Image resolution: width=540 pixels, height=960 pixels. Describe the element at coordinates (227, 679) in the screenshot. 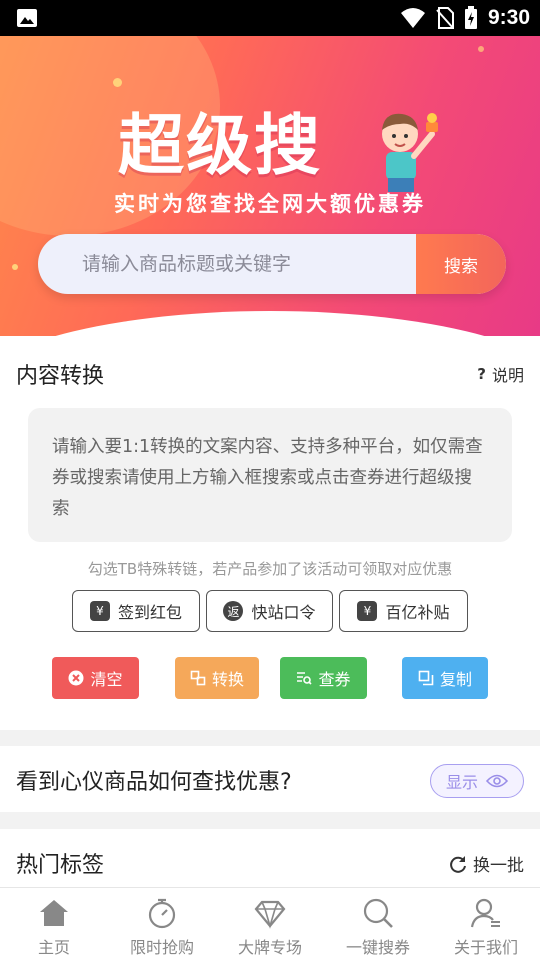

I see `convert-label: 转换` at that location.